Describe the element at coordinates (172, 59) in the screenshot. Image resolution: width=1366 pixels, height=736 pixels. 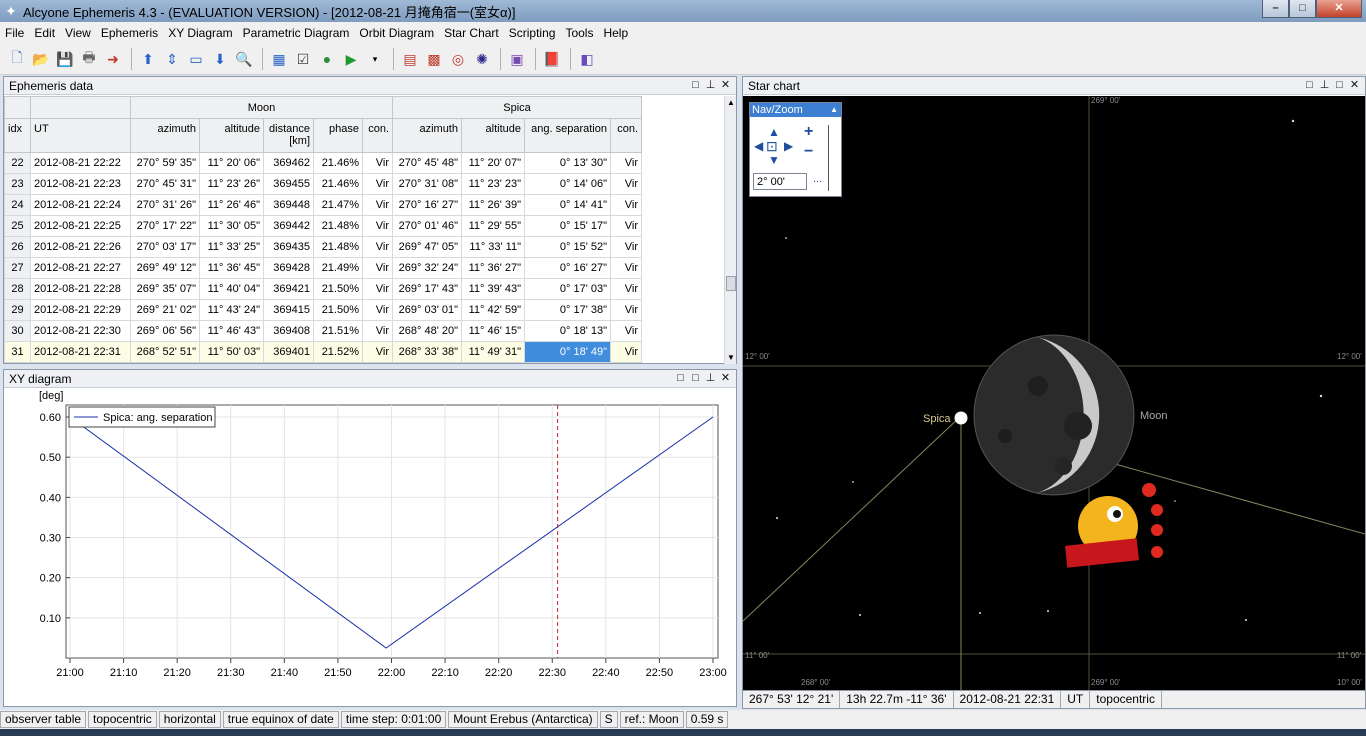
I see `collapse-icon: ⇕` at that location.